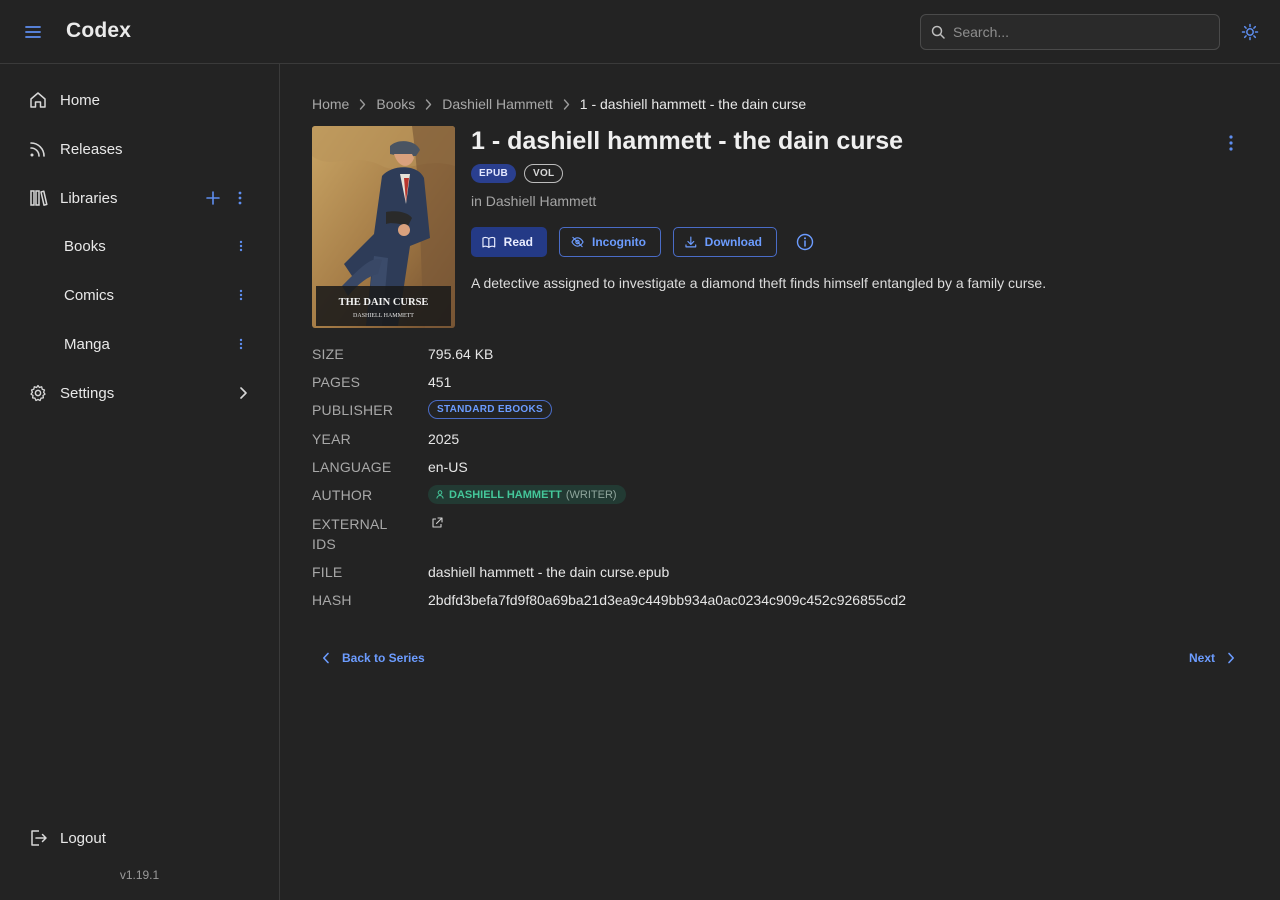 This screenshot has height=900, width=1280. What do you see at coordinates (549, 572) in the screenshot?
I see `file-value: dashiell hammett - the dain curse.epub` at bounding box center [549, 572].